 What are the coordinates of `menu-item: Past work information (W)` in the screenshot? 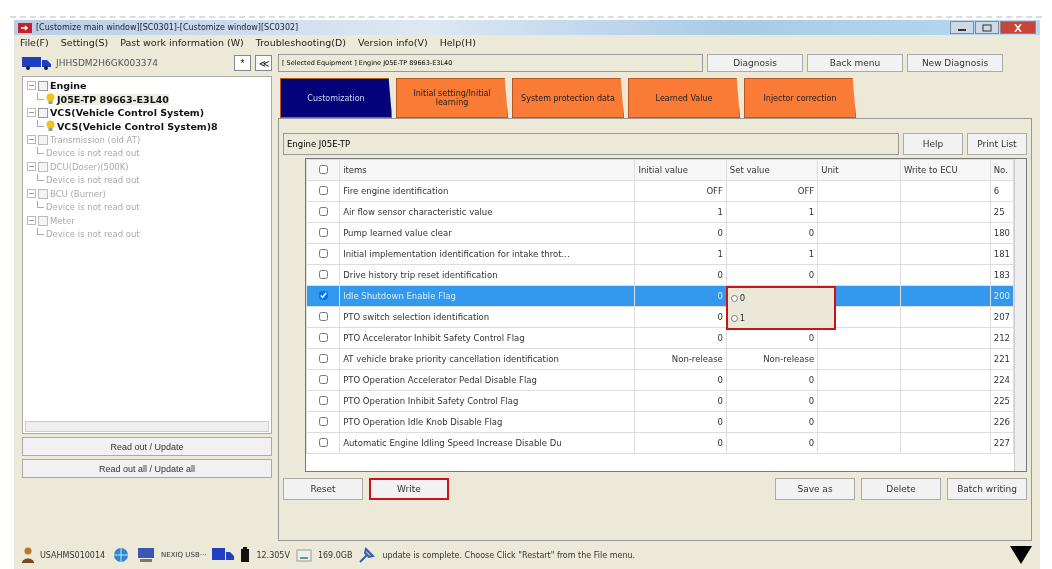 It's located at (182, 42).